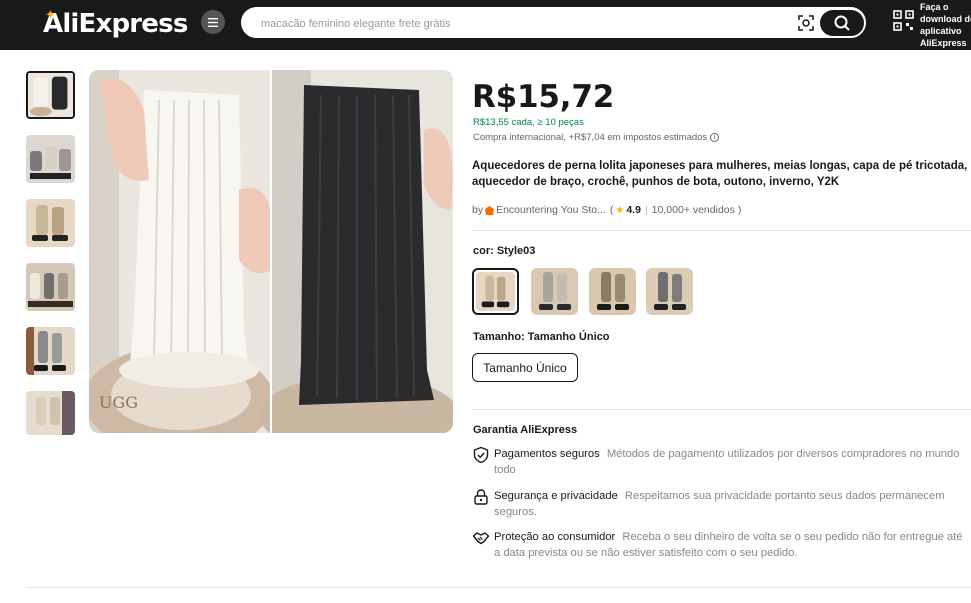 The image size is (971, 603). What do you see at coordinates (525, 367) in the screenshot?
I see `size-option-button: Tamanho Único` at bounding box center [525, 367].